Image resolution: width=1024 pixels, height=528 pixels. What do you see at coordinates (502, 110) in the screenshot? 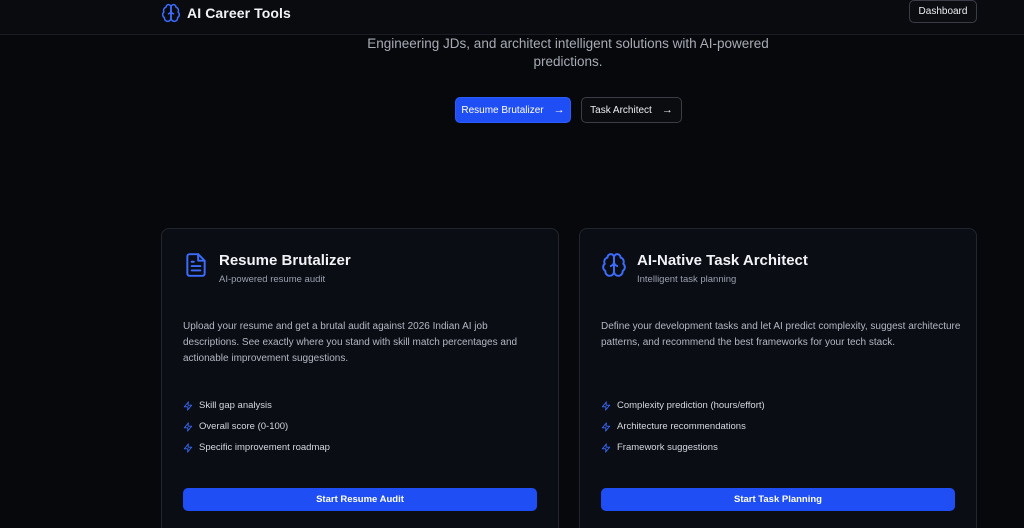
I see `cta-label: Resume Brutalizer` at bounding box center [502, 110].